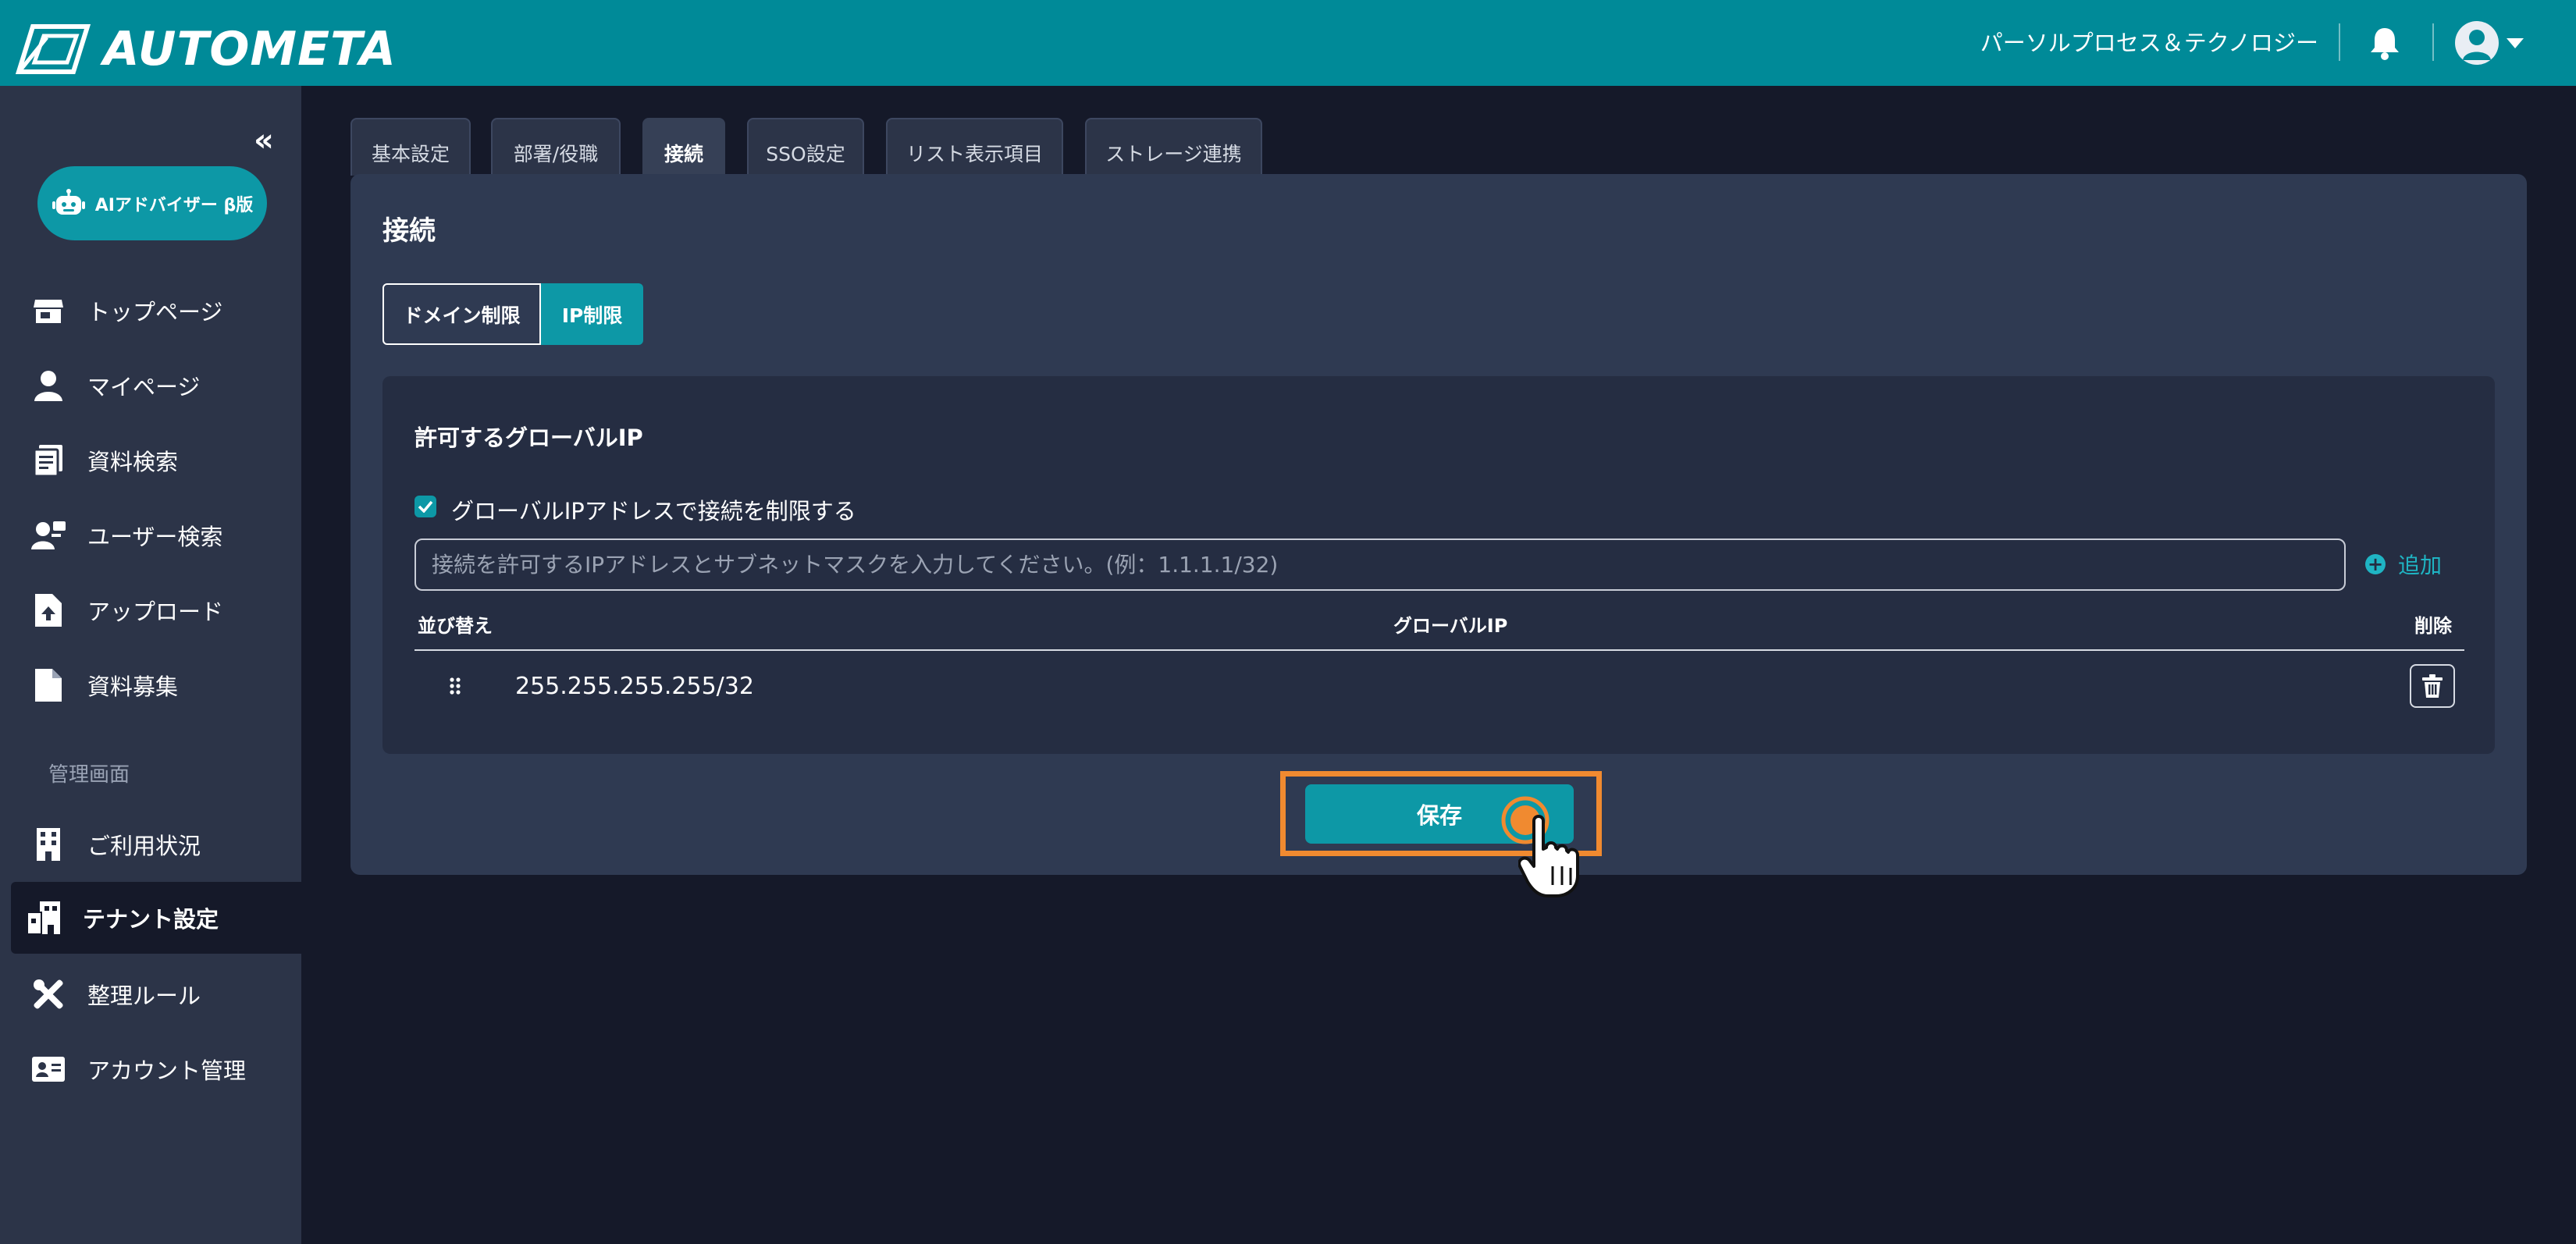  What do you see at coordinates (1439, 650) in the screenshot?
I see `table-divider` at bounding box center [1439, 650].